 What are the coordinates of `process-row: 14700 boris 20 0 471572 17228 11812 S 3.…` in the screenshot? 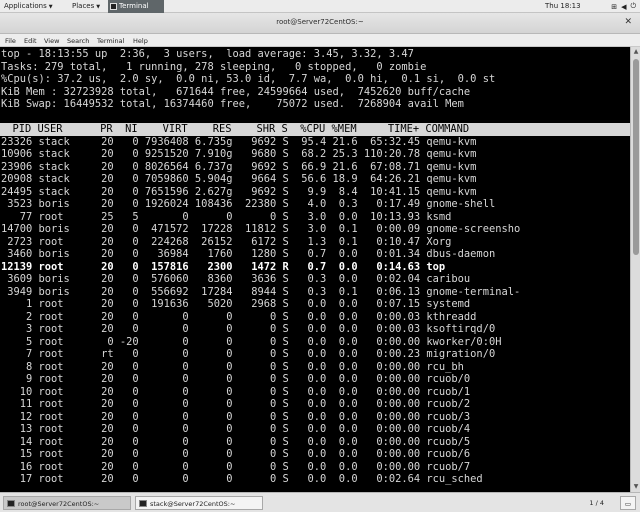 It's located at (261, 229).